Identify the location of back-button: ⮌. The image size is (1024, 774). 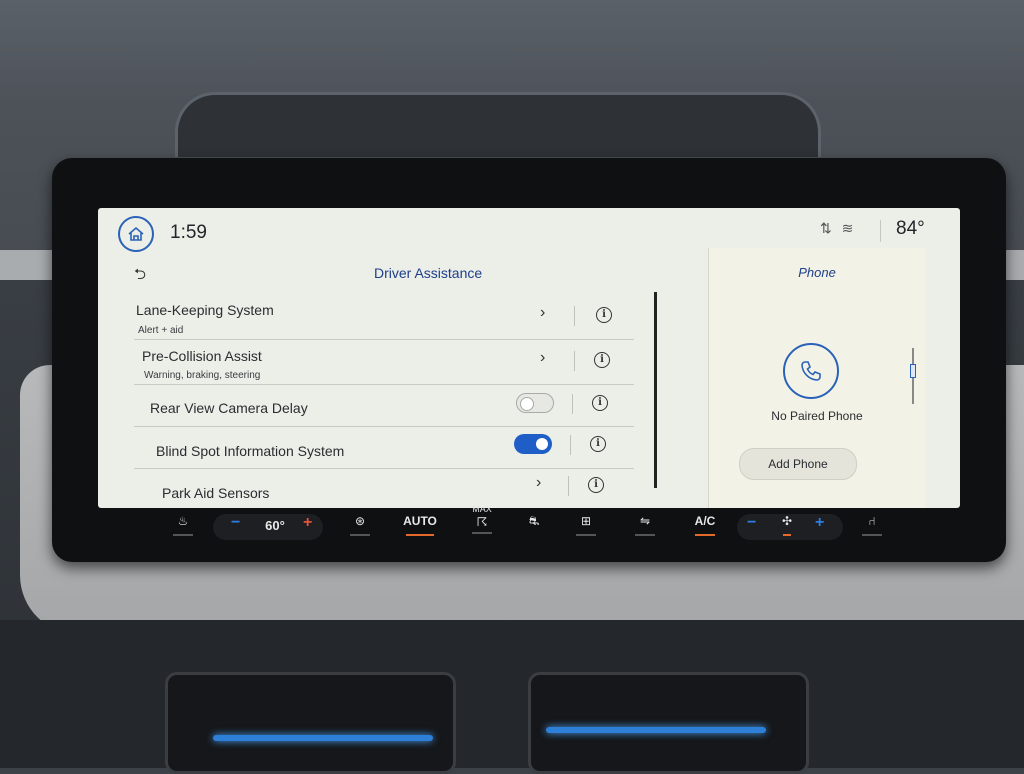
(140, 276).